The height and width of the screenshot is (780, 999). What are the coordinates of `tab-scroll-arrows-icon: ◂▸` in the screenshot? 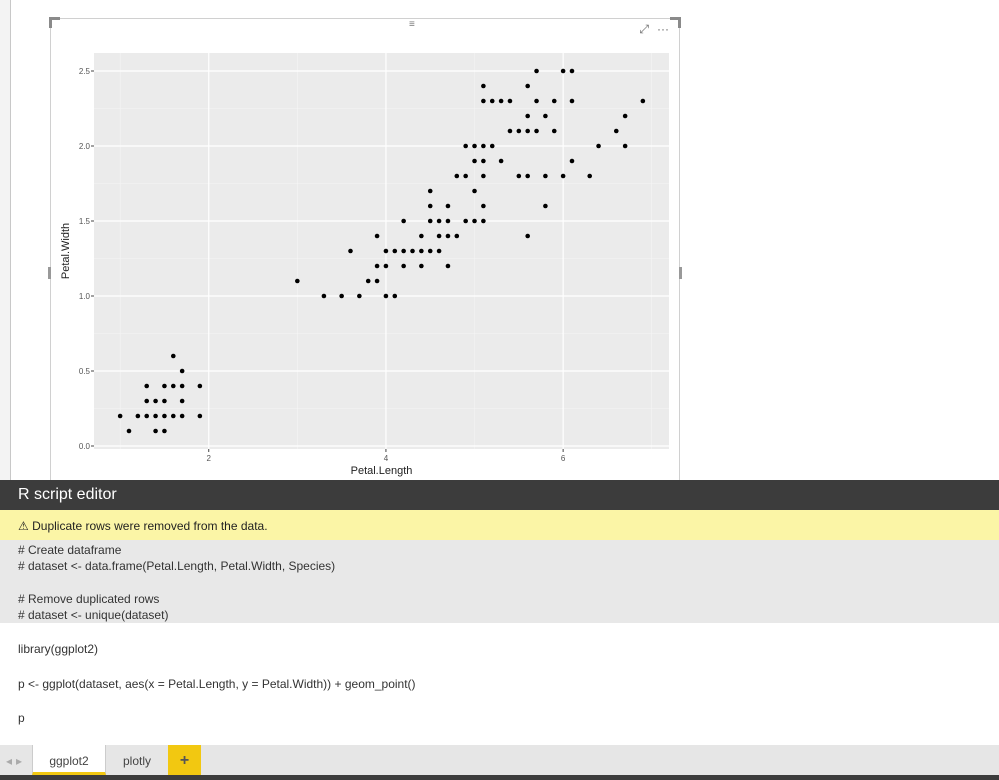 It's located at (16, 760).